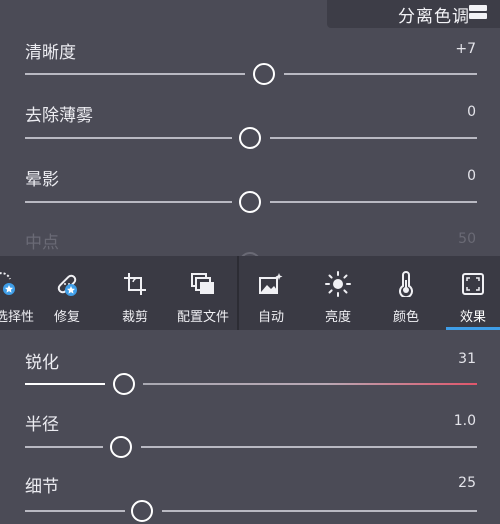  Describe the element at coordinates (471, 112) in the screenshot. I see `dehaze-value: 0` at that location.